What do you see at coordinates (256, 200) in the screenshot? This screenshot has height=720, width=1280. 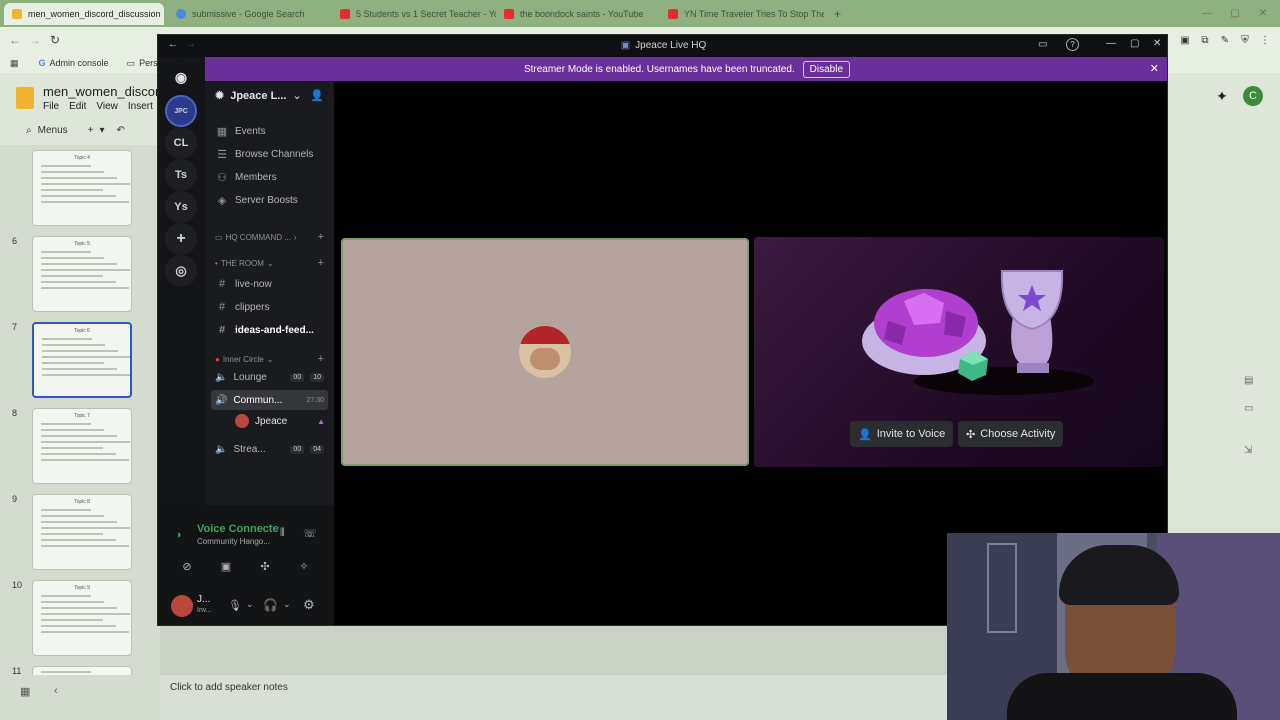 I see `nav-server-boosts: ◈ Server Boosts` at bounding box center [256, 200].